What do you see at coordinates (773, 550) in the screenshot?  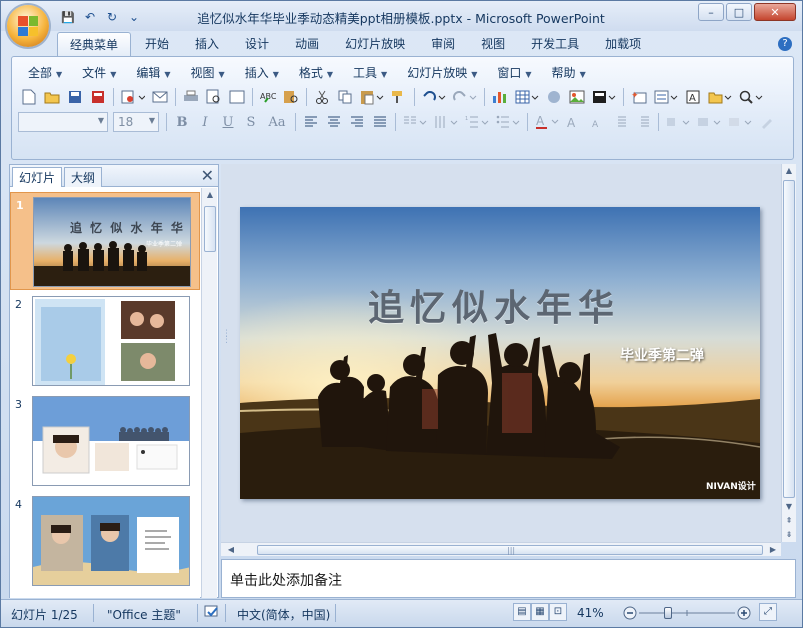 I see `scroll-right-icon: ▶` at bounding box center [773, 550].